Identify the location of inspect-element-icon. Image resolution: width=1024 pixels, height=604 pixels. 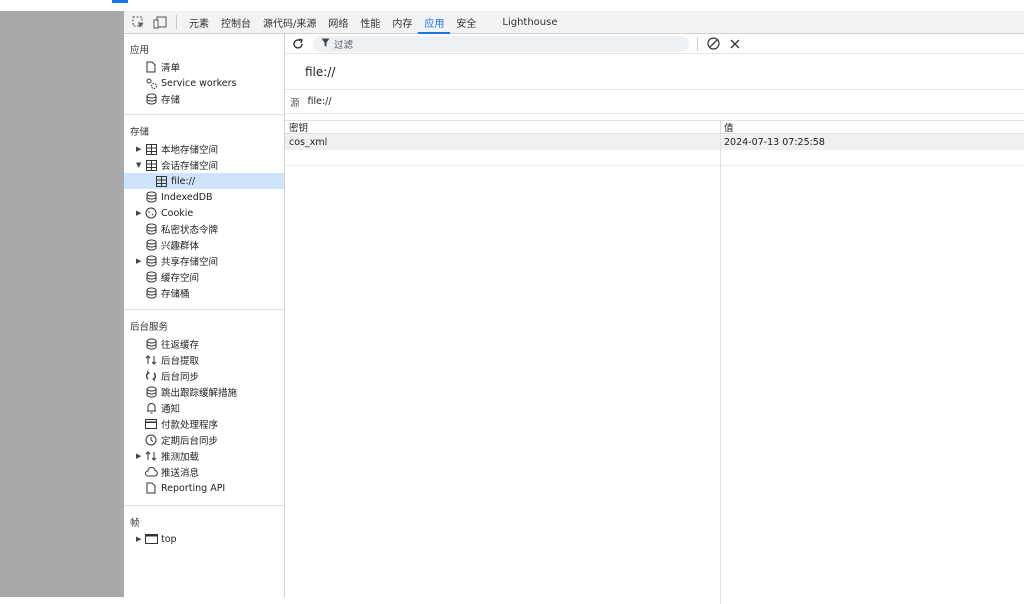
(138, 22).